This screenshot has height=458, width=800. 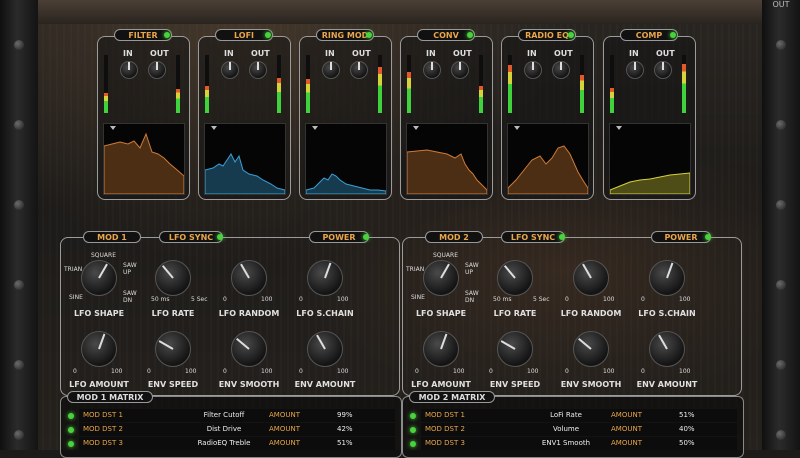 I want to click on matrix-target: Dist Drive, so click(x=224, y=429).